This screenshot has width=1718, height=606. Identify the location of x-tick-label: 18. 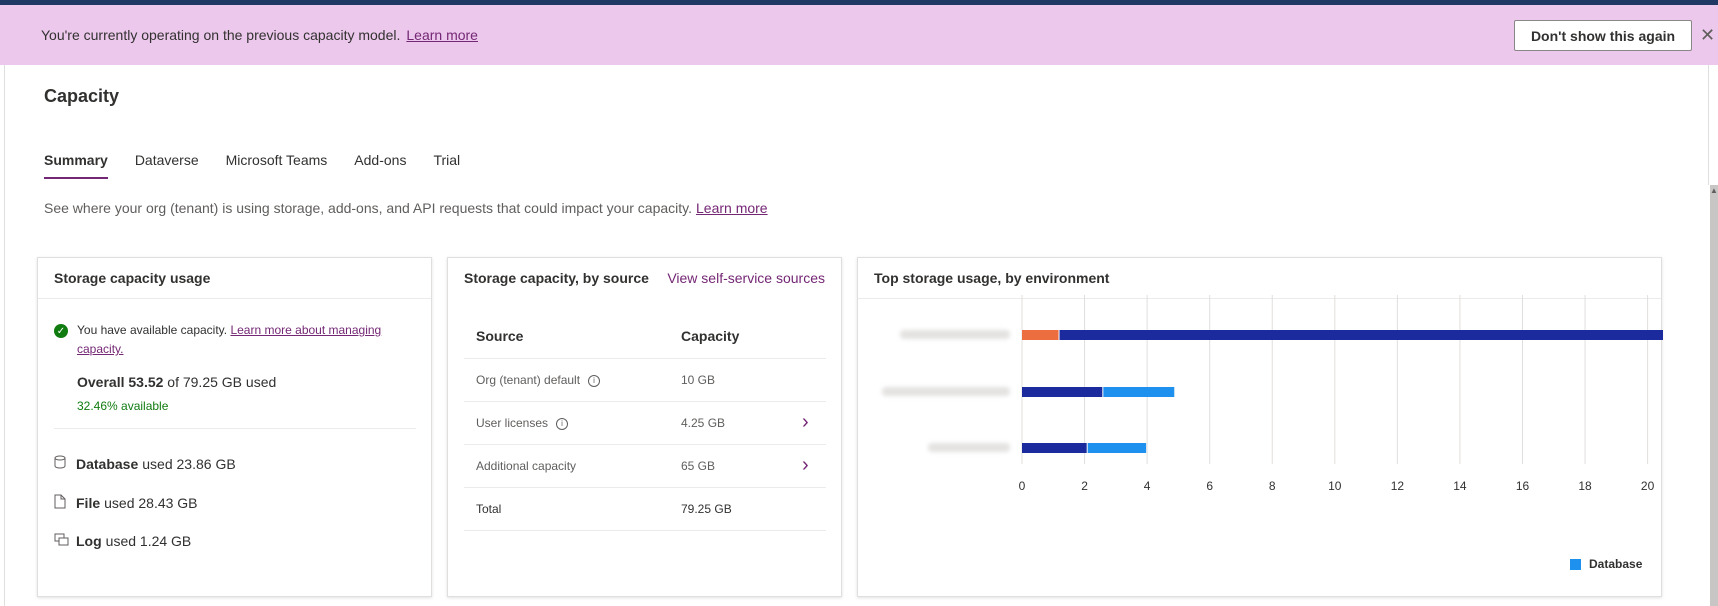
(1585, 486).